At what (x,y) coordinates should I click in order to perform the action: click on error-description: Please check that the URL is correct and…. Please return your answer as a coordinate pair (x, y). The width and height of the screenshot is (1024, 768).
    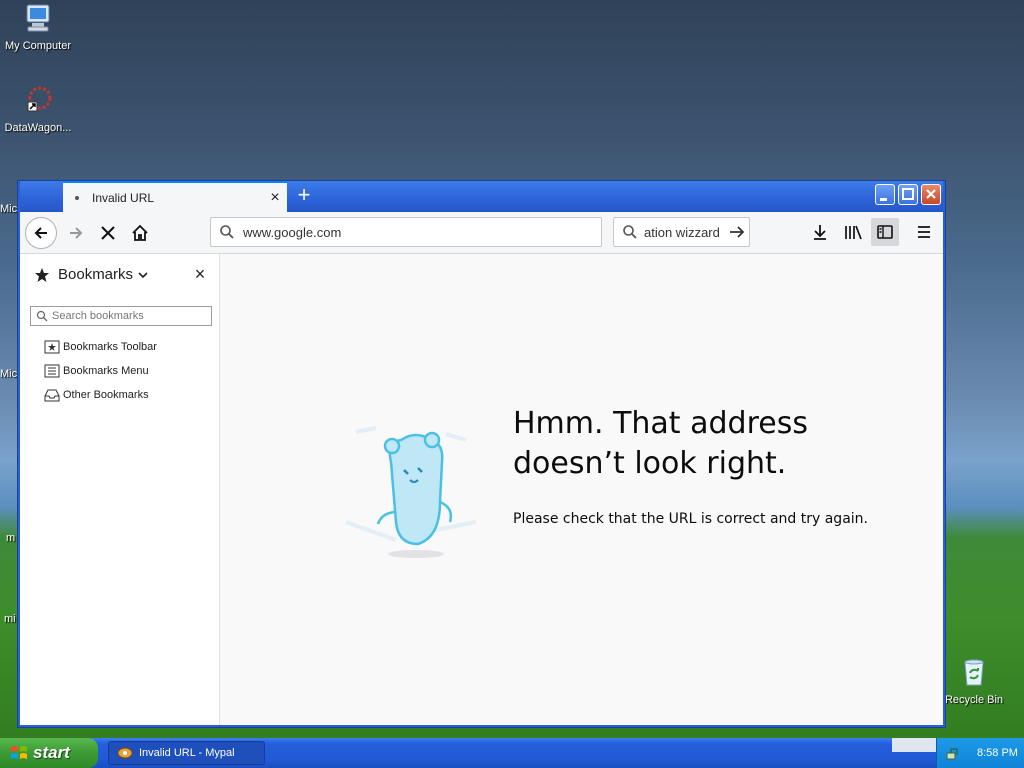
    Looking at the image, I should click on (690, 519).